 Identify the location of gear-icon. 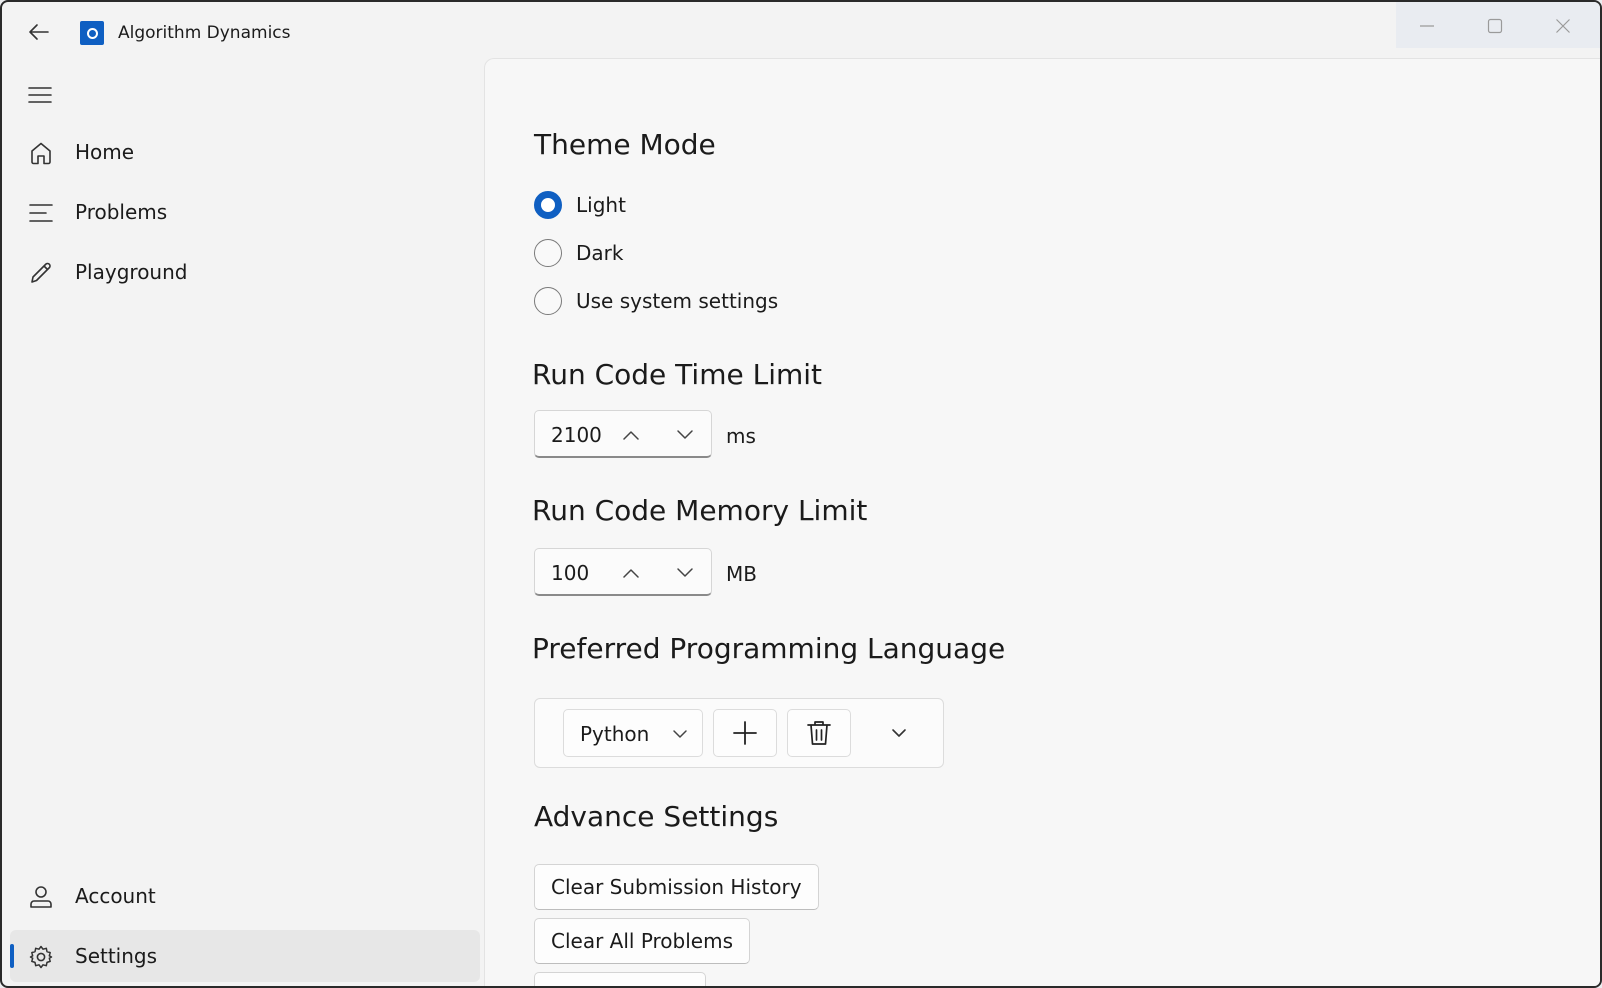
(41, 957).